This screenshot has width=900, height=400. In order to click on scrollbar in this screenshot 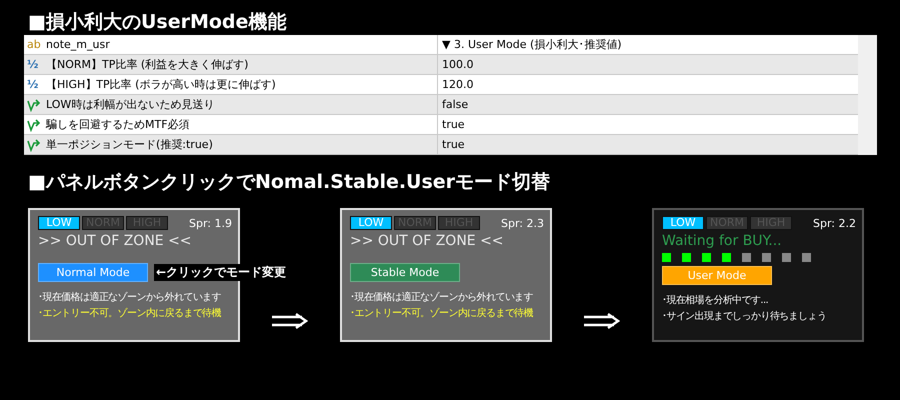, I will do `click(867, 95)`.